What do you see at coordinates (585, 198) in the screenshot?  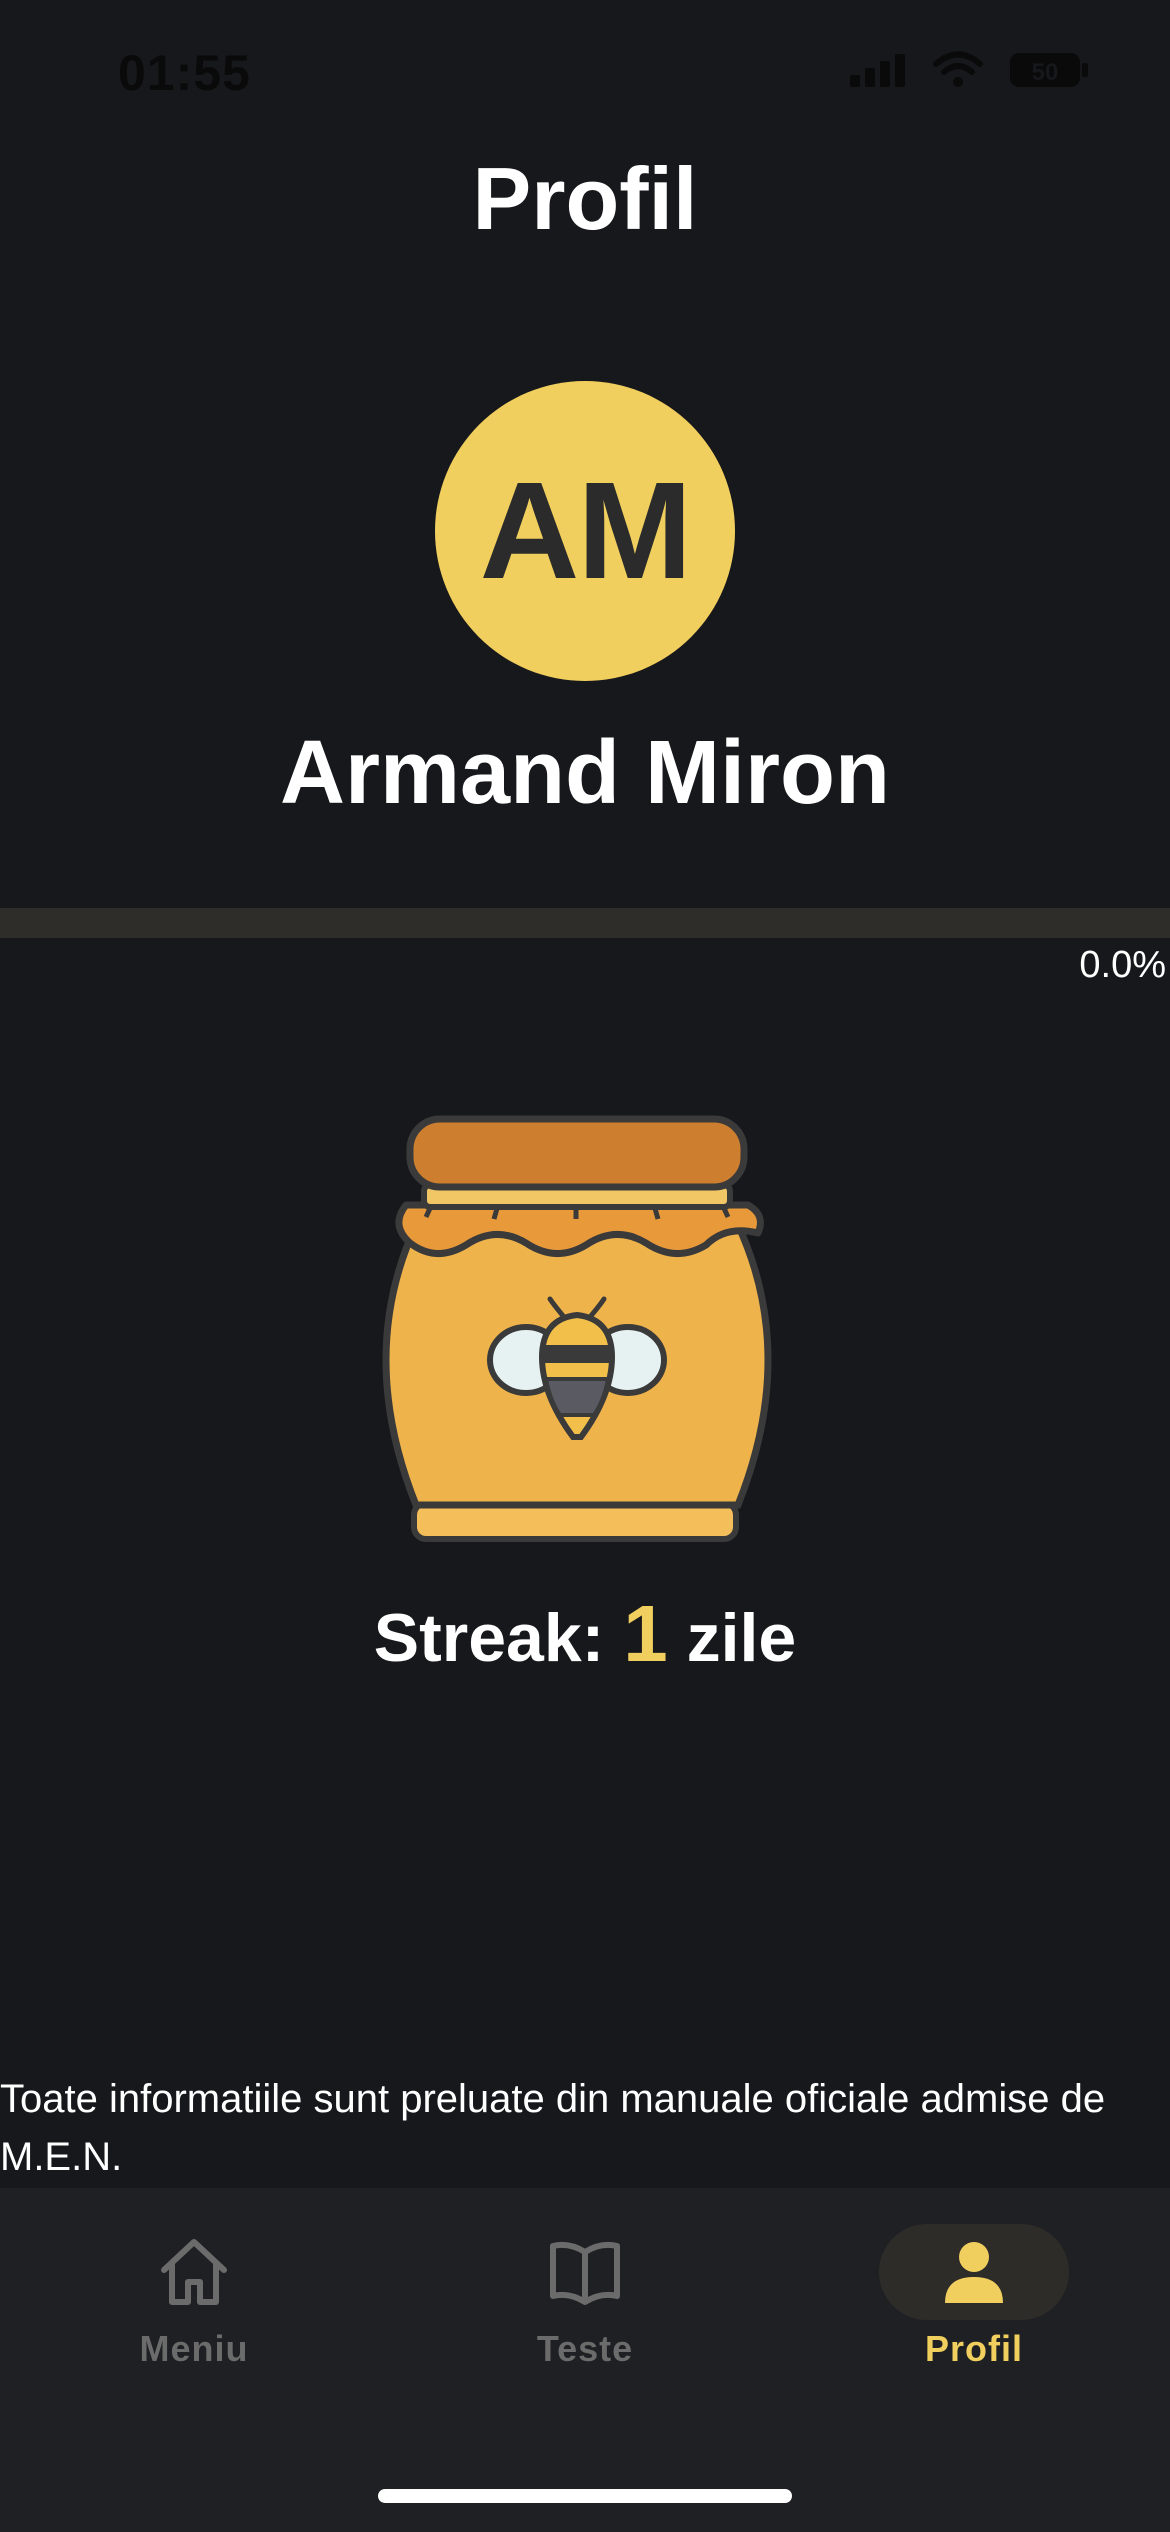 I see `page-title: Profil` at bounding box center [585, 198].